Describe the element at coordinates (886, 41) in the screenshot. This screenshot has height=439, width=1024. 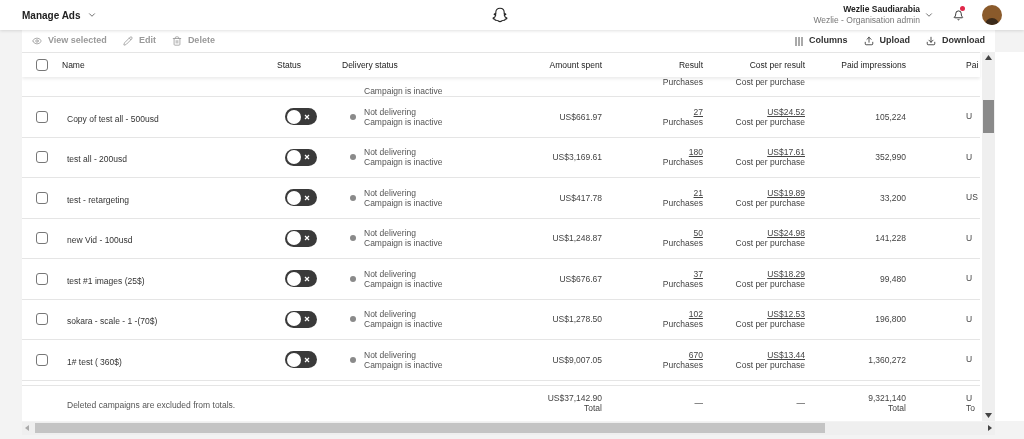
I see `toolbar-button: Upload` at that location.